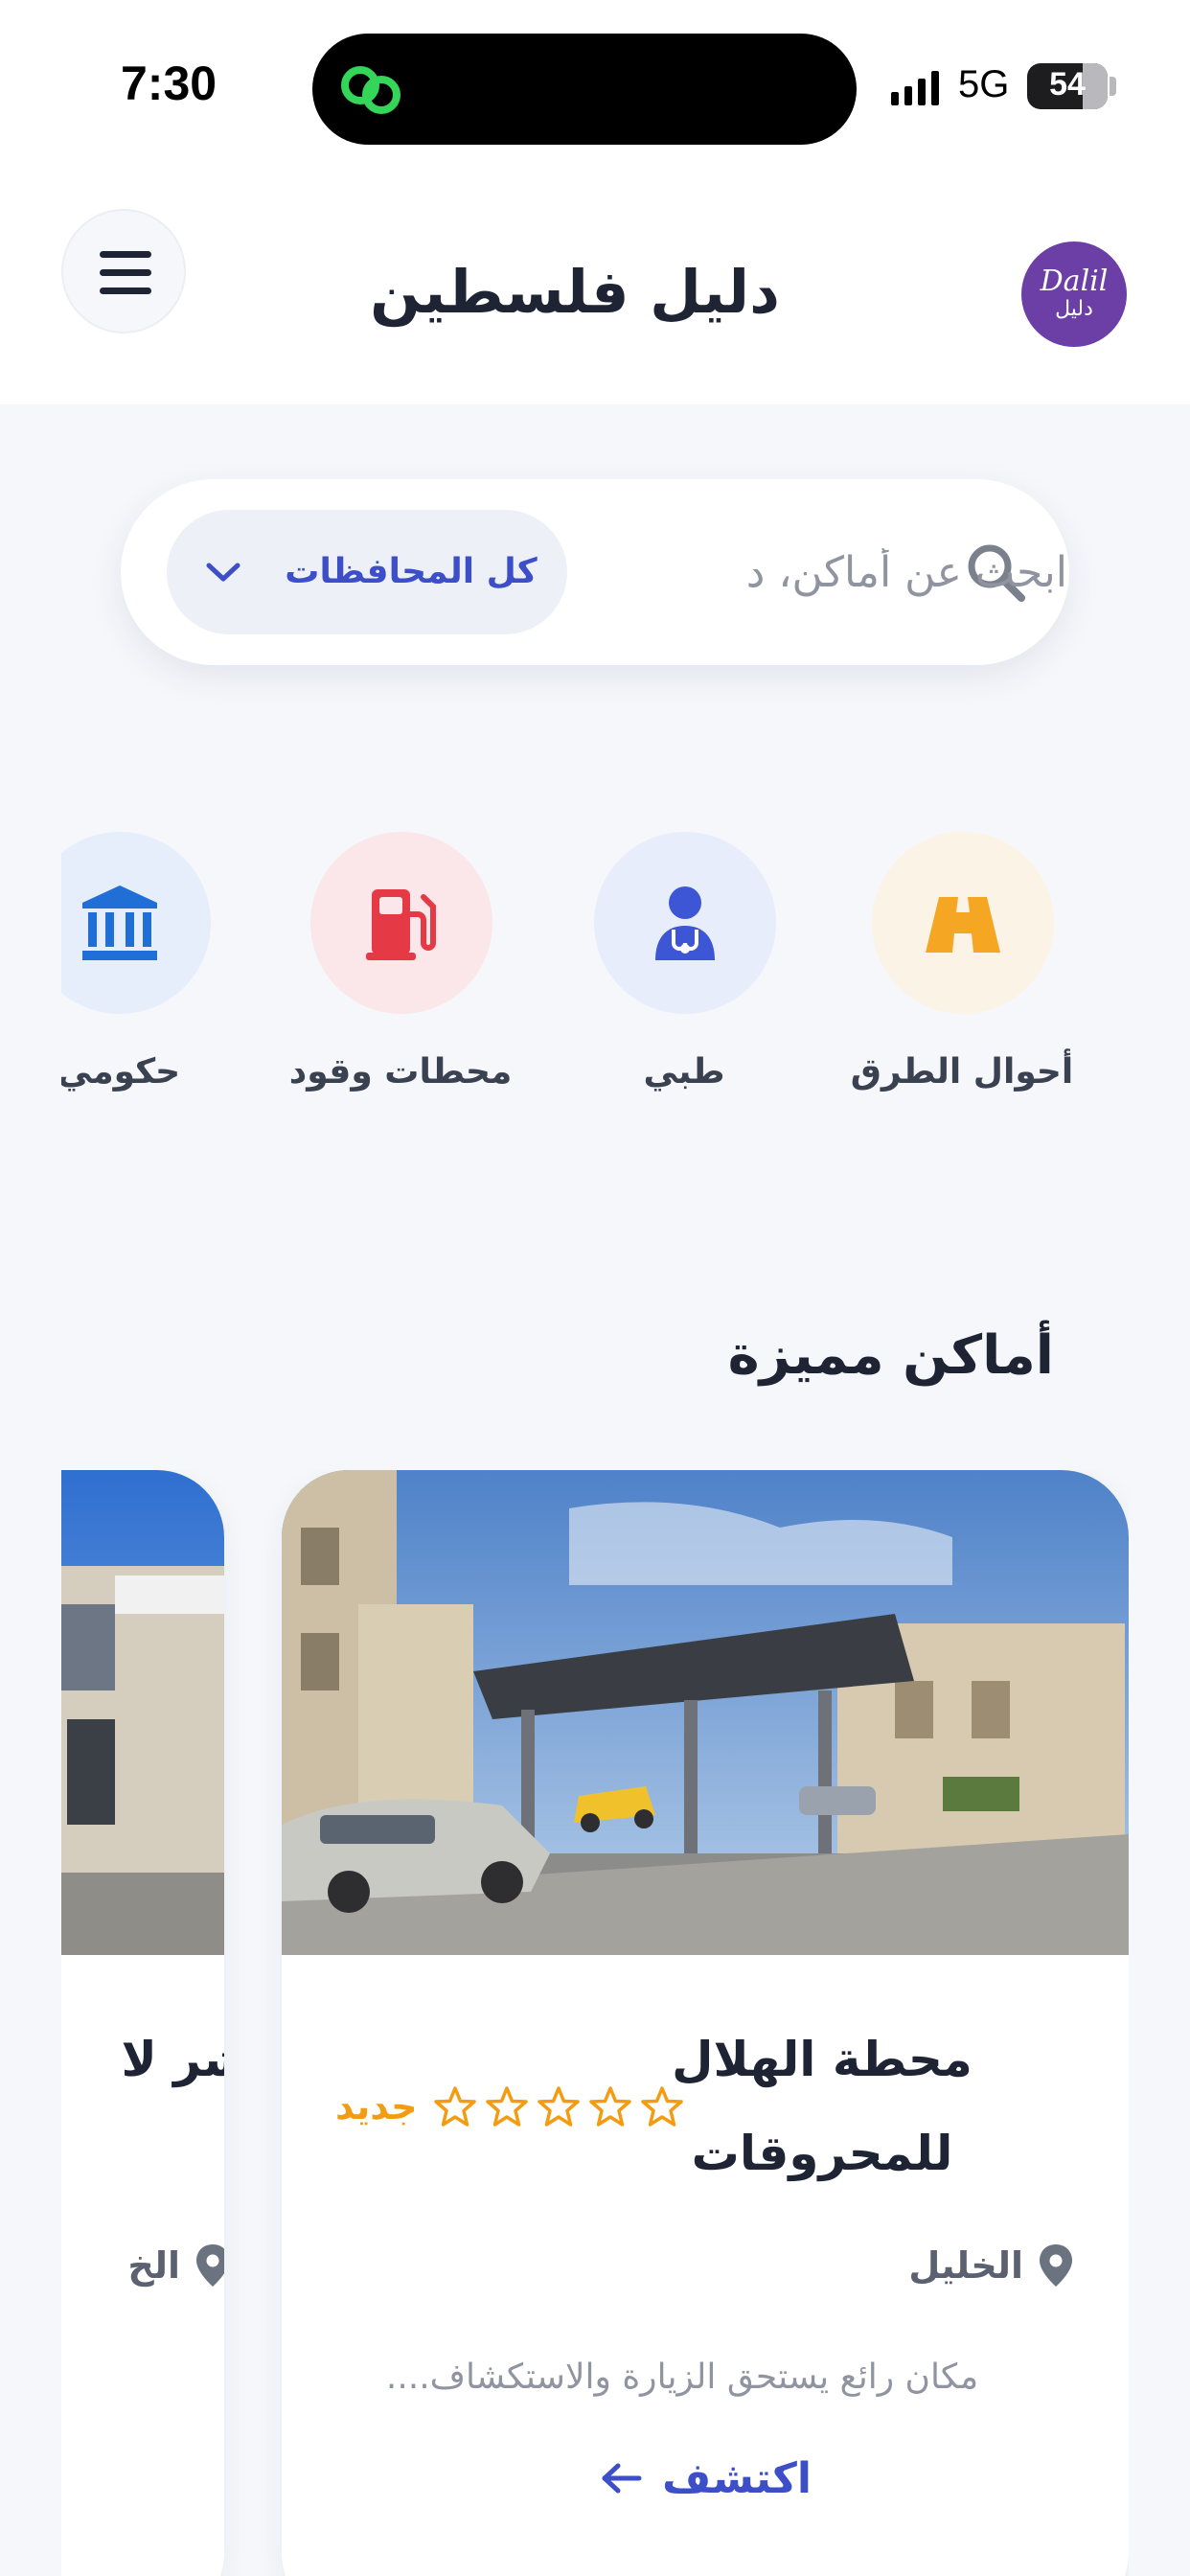  Describe the element at coordinates (1074, 294) in the screenshot. I see `app-logo: Dalil دليل` at that location.